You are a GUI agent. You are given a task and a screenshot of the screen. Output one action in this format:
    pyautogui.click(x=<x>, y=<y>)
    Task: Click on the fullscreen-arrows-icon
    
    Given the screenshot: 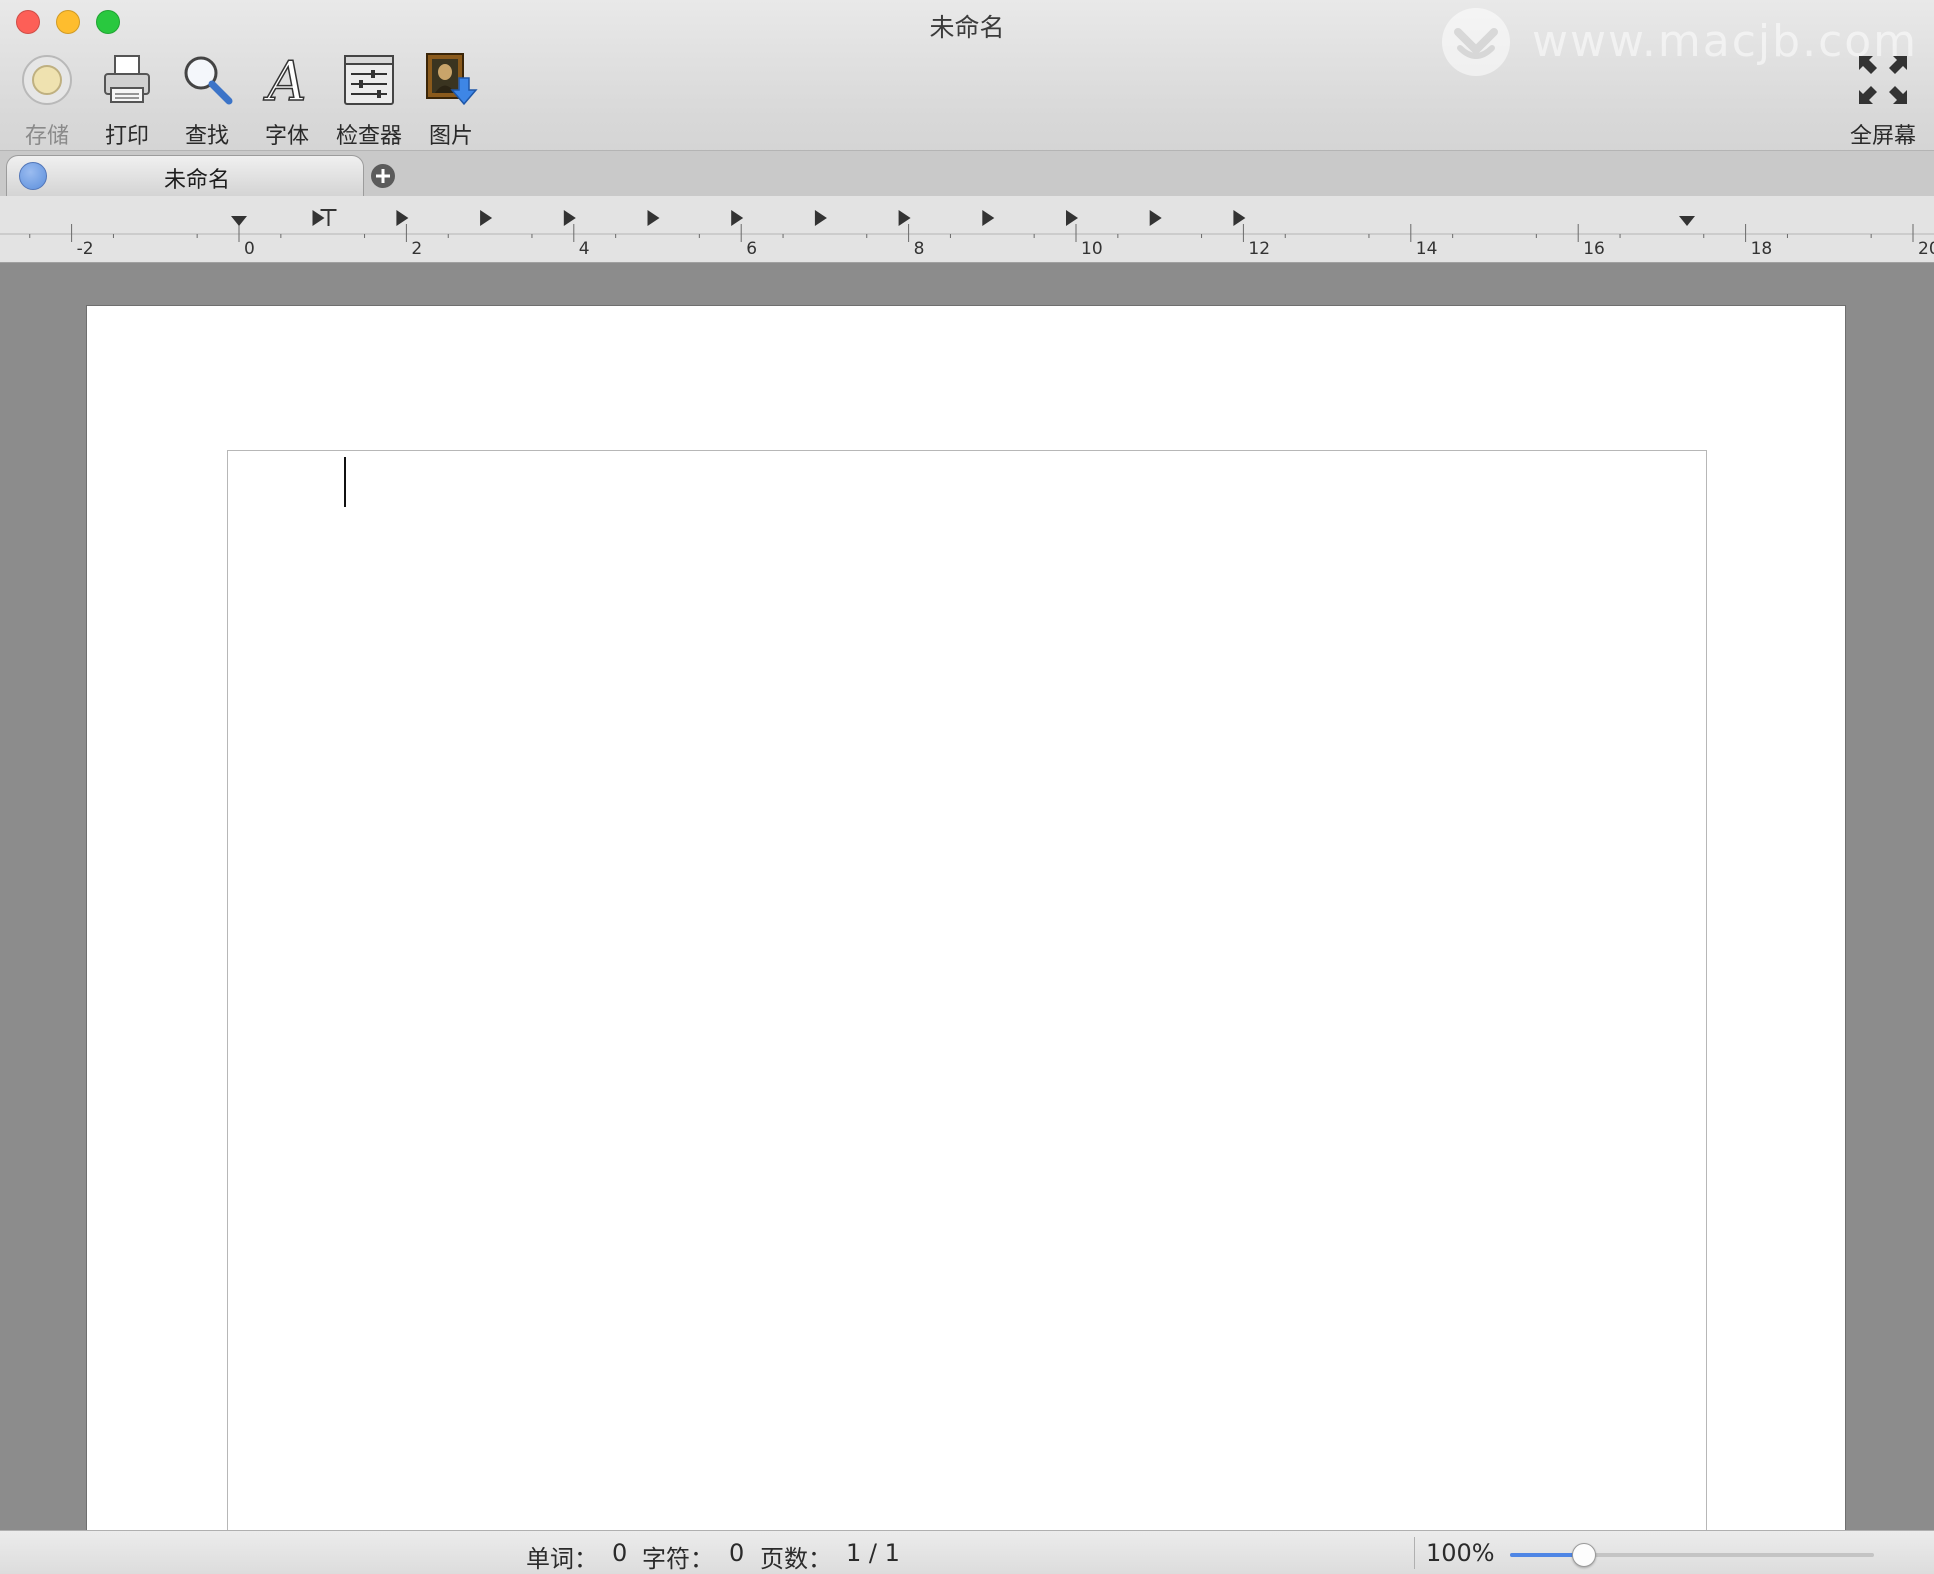 What is the action you would take?
    pyautogui.click(x=1883, y=80)
    